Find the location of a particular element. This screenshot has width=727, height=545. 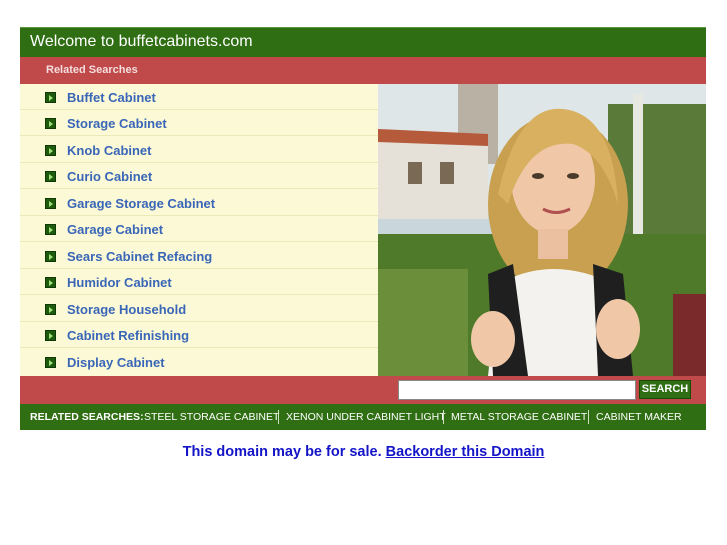

footer-link: STEEL STORAGE CABINET is located at coordinates (211, 417).